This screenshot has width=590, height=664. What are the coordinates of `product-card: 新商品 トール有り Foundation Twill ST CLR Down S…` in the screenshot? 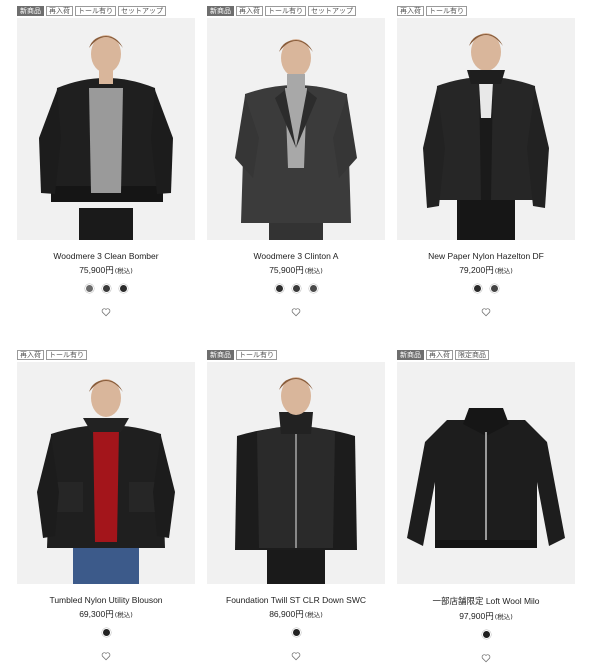 It's located at (296, 505).